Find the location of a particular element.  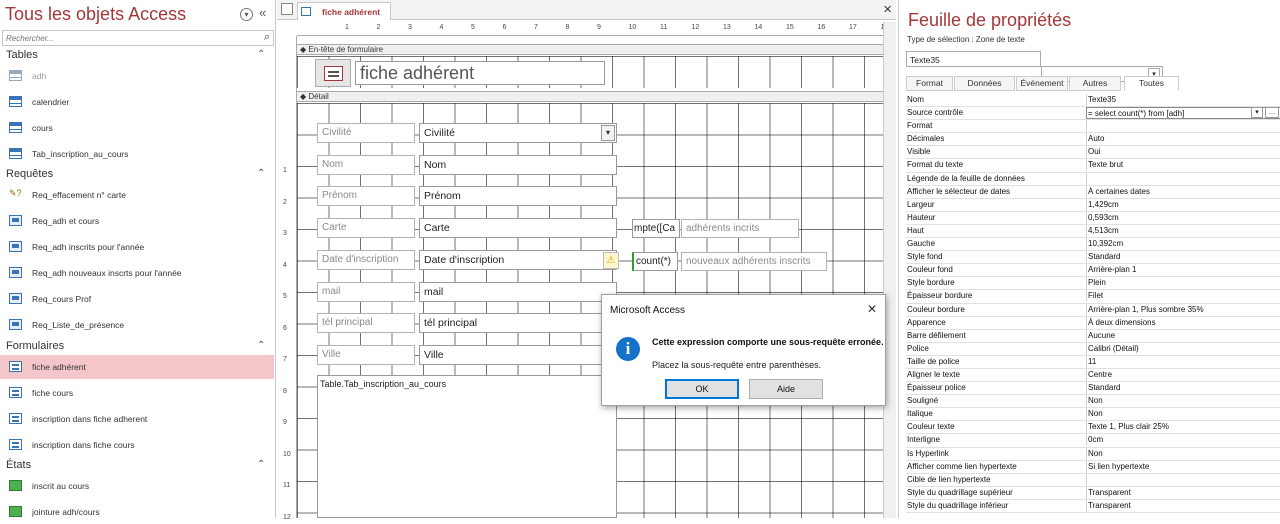

field-textbox: tél principal is located at coordinates (518, 323).